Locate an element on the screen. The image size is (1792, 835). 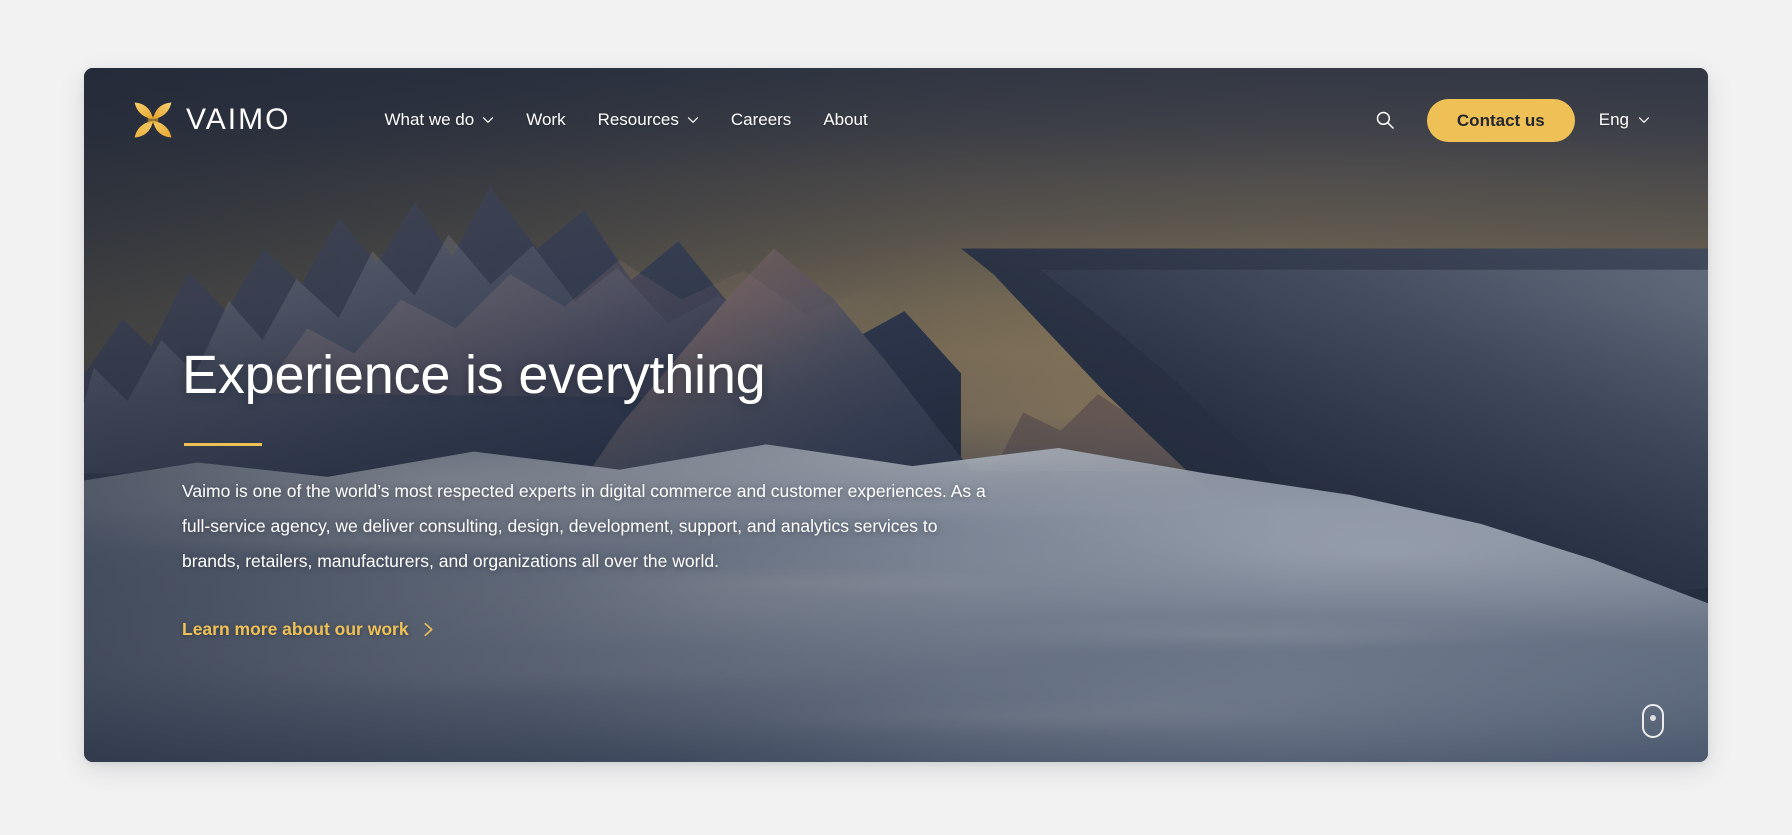
chevron-right-icon is located at coordinates (428, 630).